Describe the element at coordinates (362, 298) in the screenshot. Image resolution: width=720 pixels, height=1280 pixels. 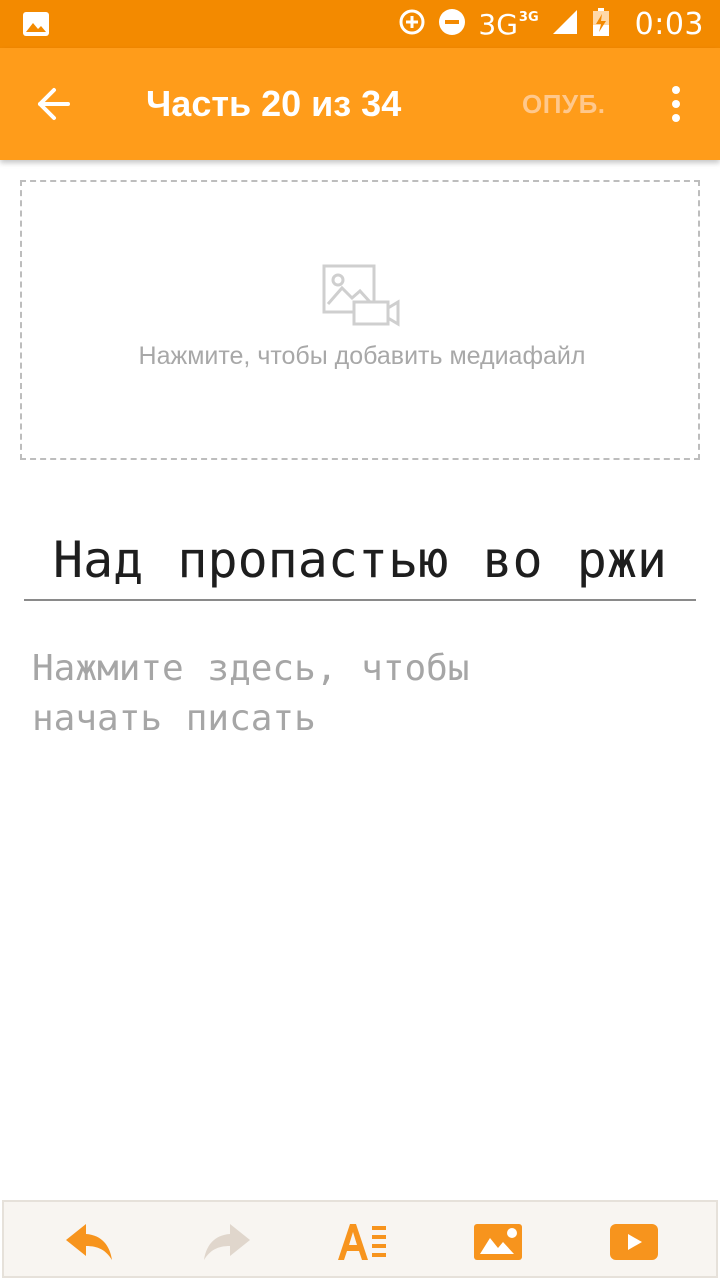
I see `media-placeholder-icon` at that location.